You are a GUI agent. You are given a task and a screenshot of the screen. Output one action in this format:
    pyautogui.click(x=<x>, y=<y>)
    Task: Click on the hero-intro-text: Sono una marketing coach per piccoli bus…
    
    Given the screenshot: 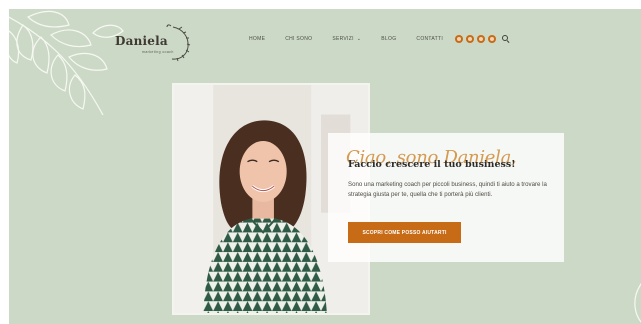 What is the action you would take?
    pyautogui.click(x=447, y=189)
    